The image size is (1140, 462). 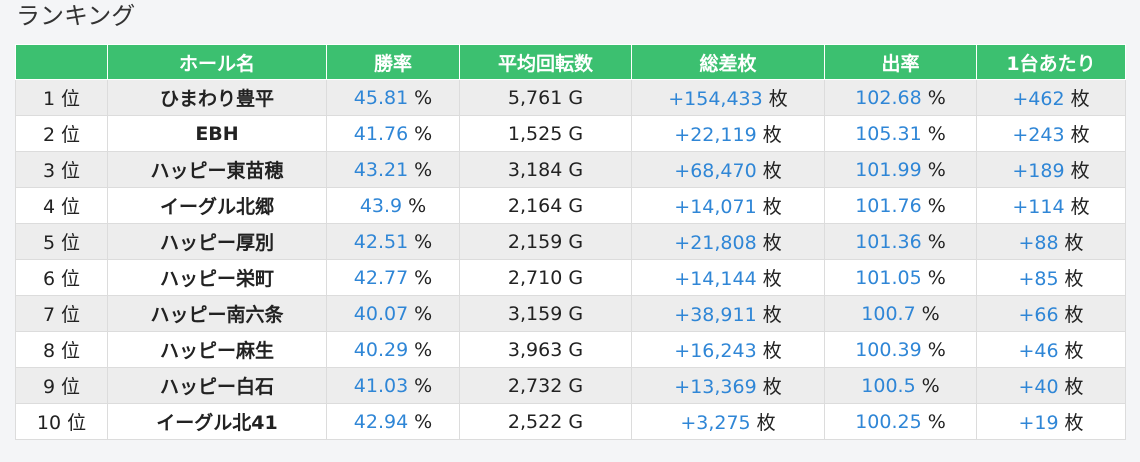 I want to click on per-machine-value: +243, so click(x=1038, y=135).